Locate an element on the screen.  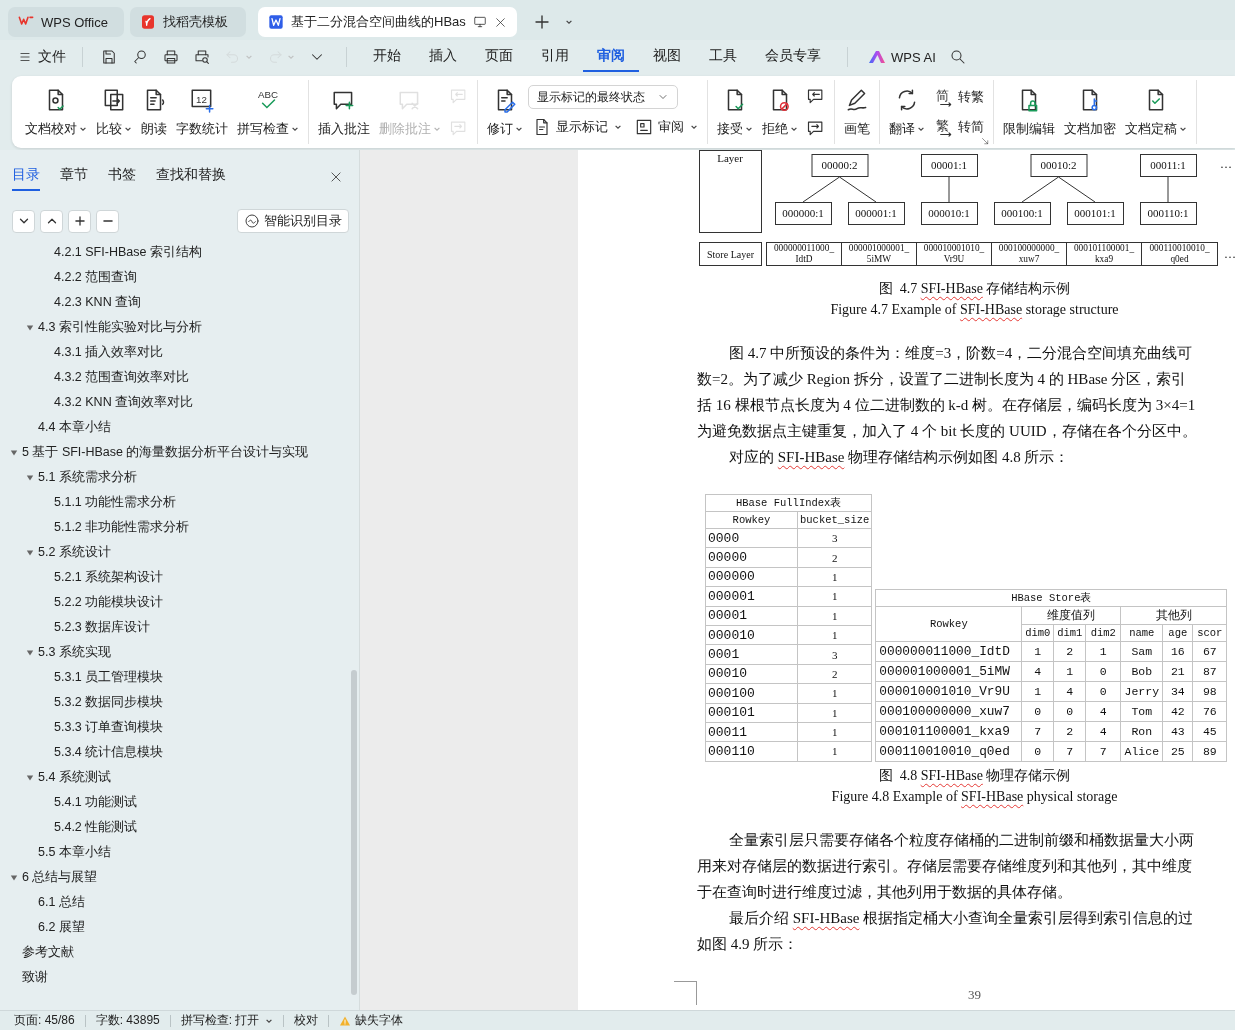
tree-node: 00001:1 is located at coordinates (949, 165).